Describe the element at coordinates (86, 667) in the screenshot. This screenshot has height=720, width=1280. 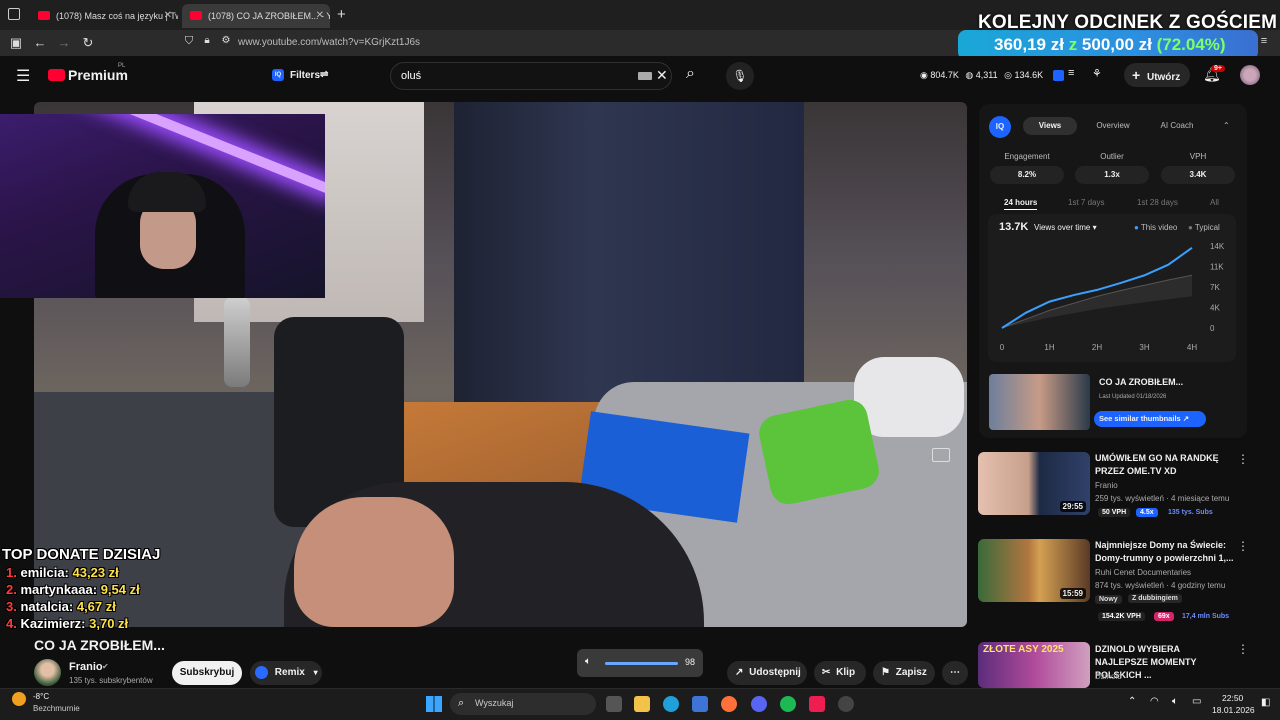
I see `channel-name: Franio` at that location.